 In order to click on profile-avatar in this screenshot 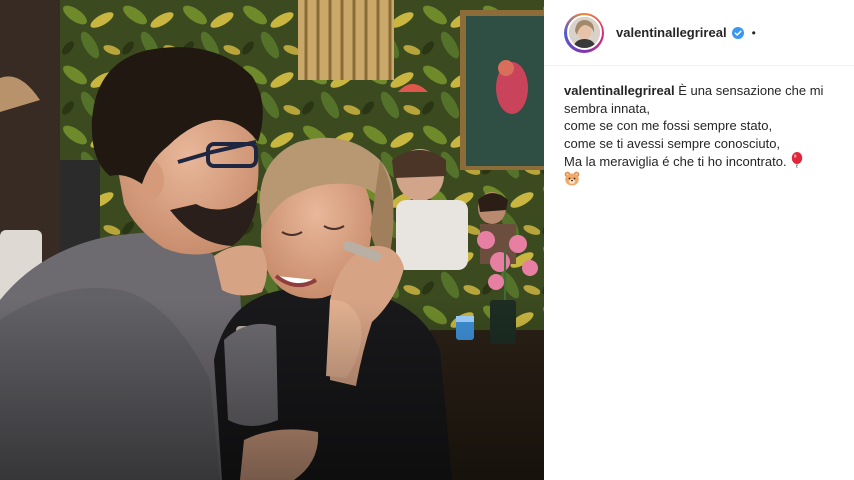, I will do `click(584, 32)`.